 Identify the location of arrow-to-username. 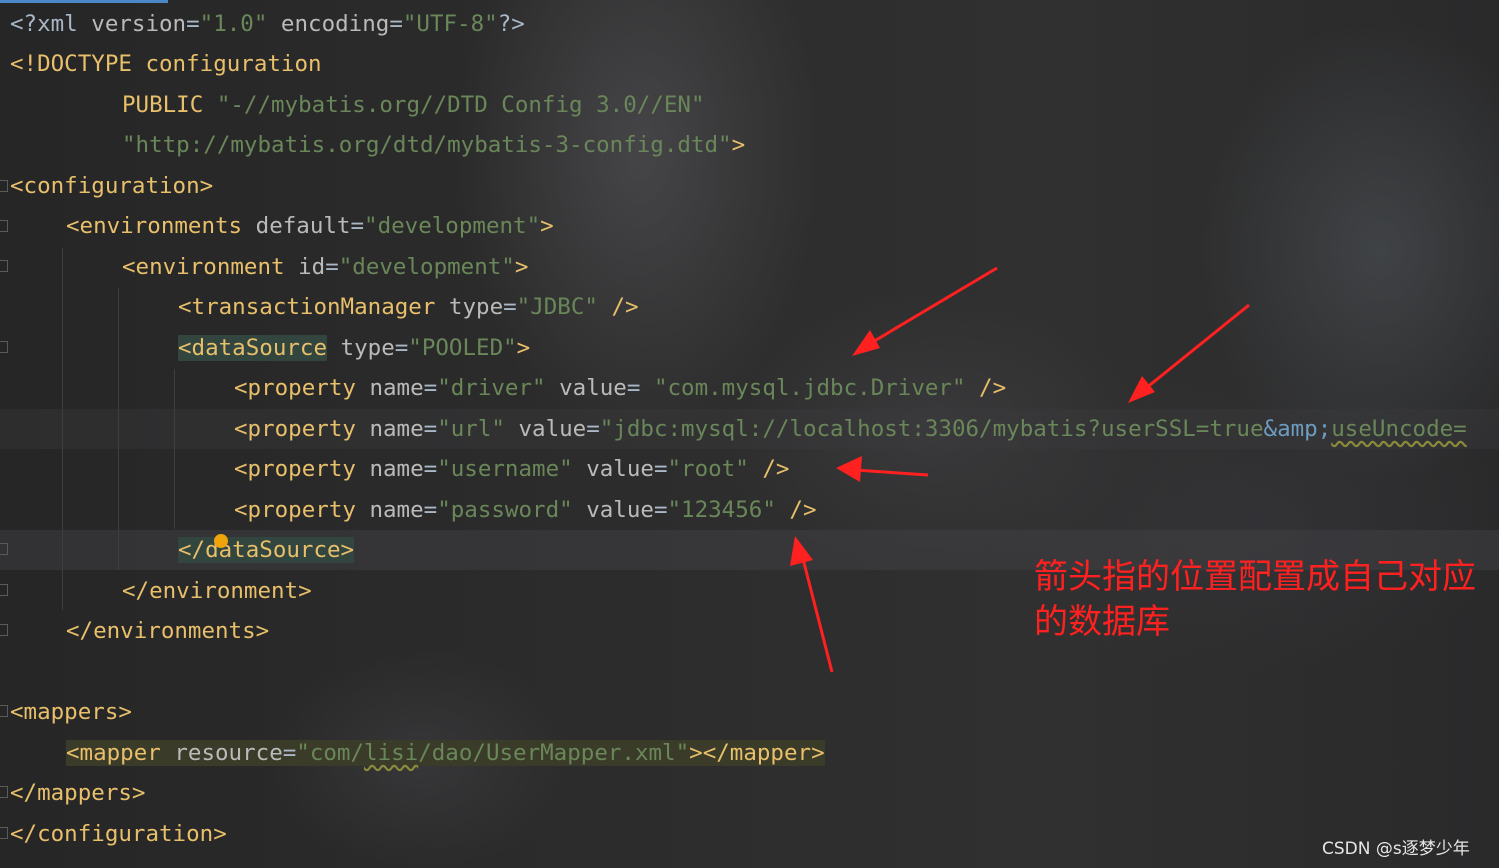
(891, 472).